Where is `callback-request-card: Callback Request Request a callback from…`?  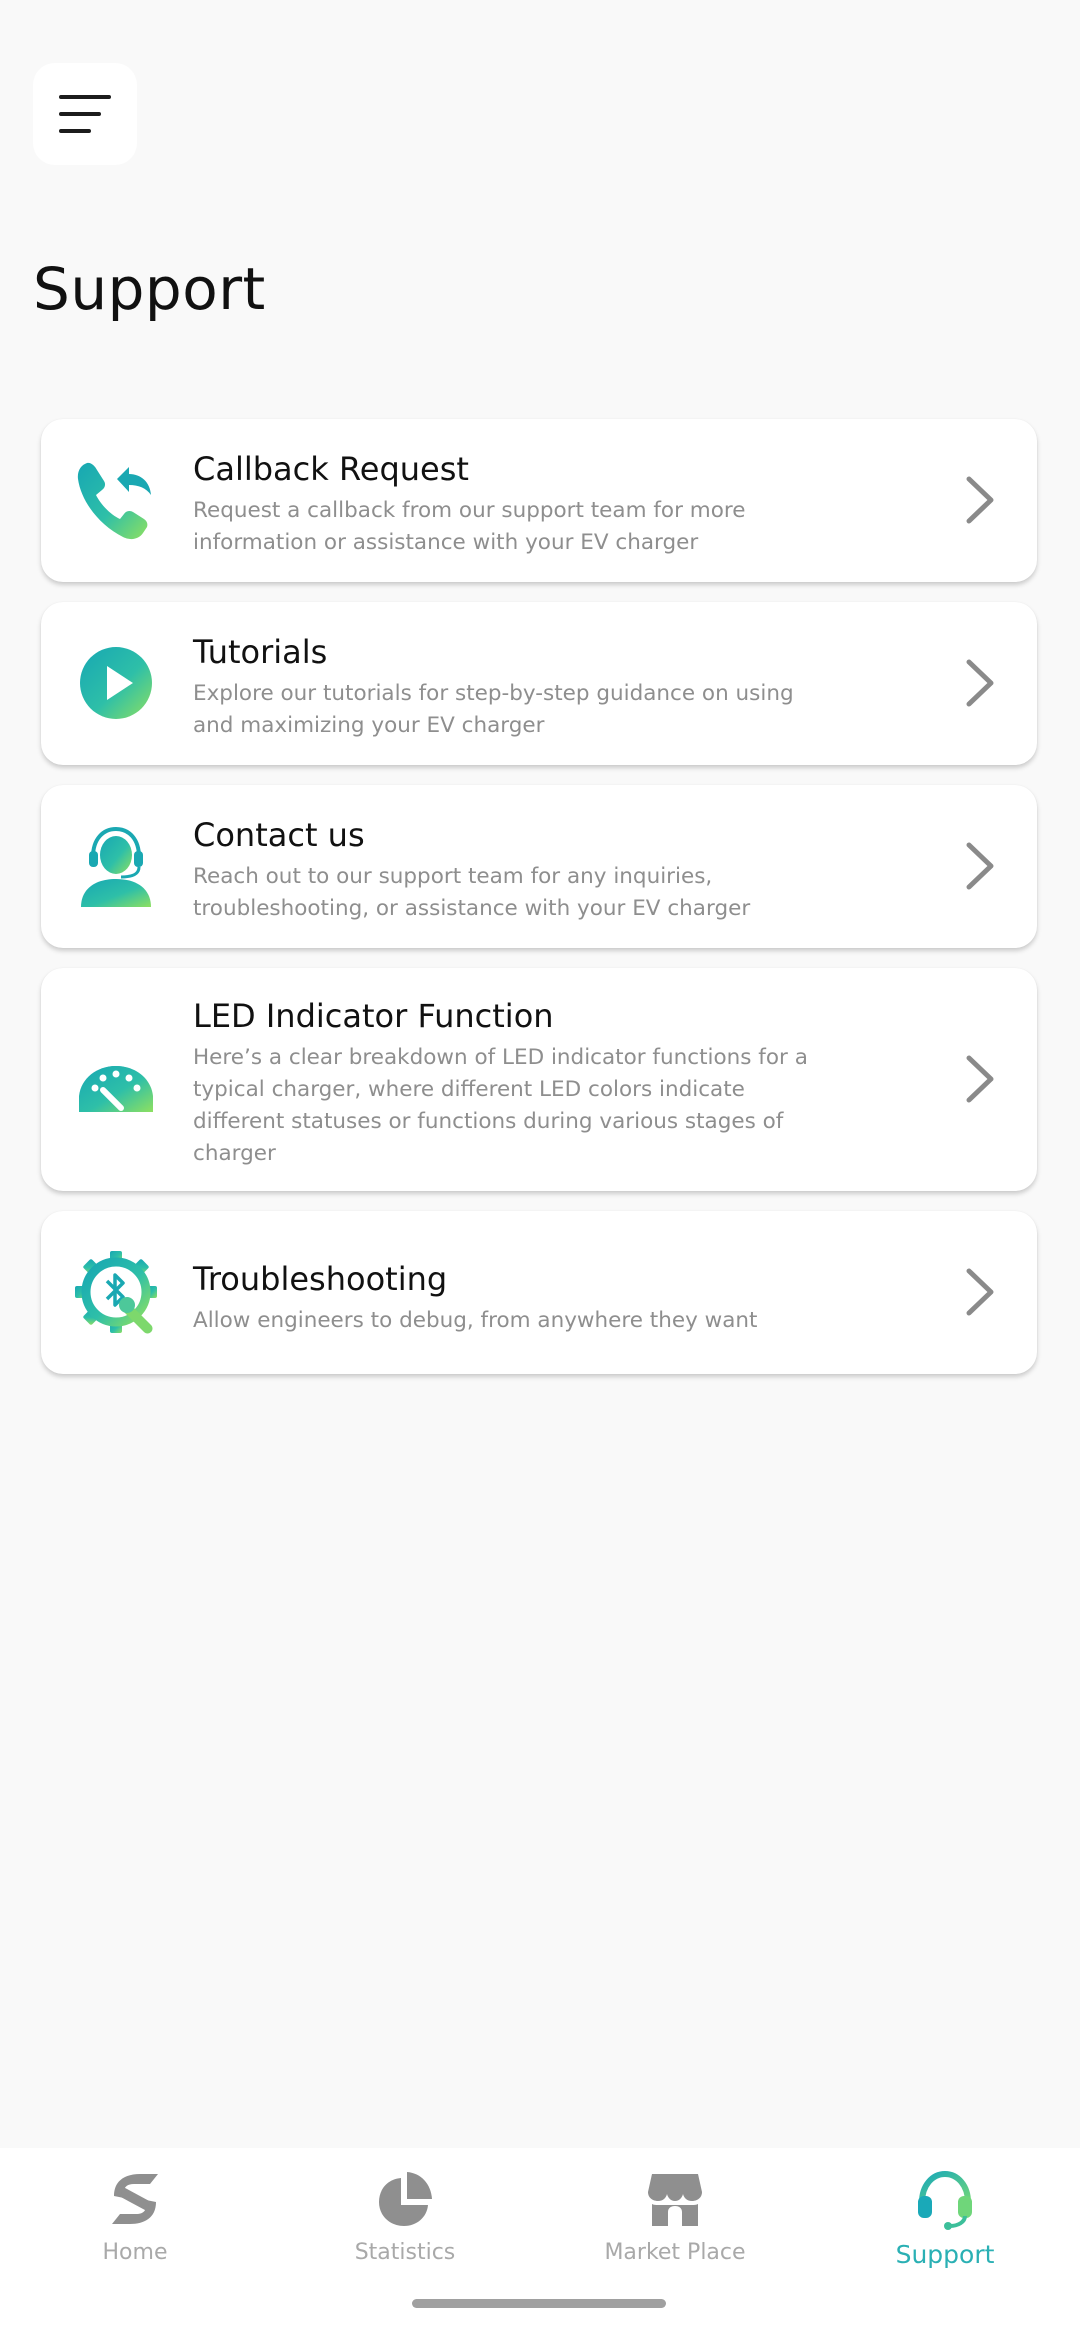
callback-request-card: Callback Request Request a callback from… is located at coordinates (539, 500).